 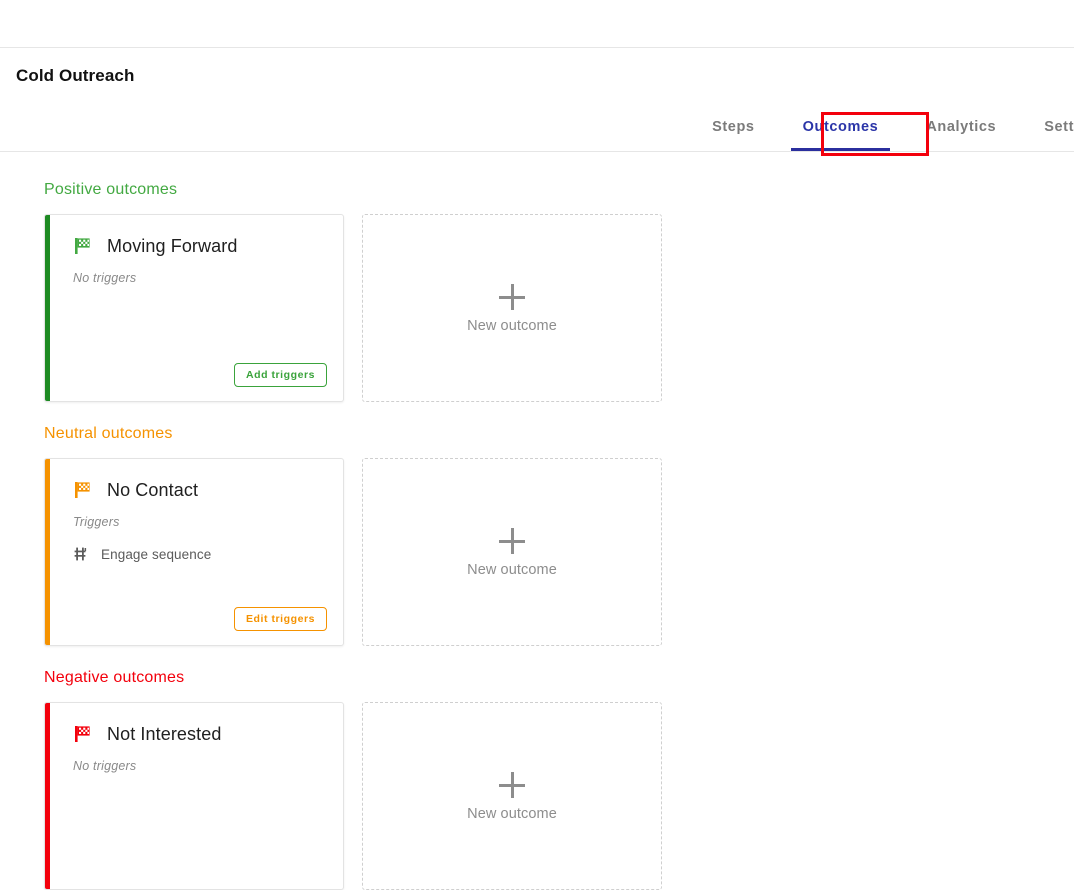 What do you see at coordinates (194, 308) in the screenshot?
I see `outcome-card-moving-forward: Moving Forward No triggers Add triggers` at bounding box center [194, 308].